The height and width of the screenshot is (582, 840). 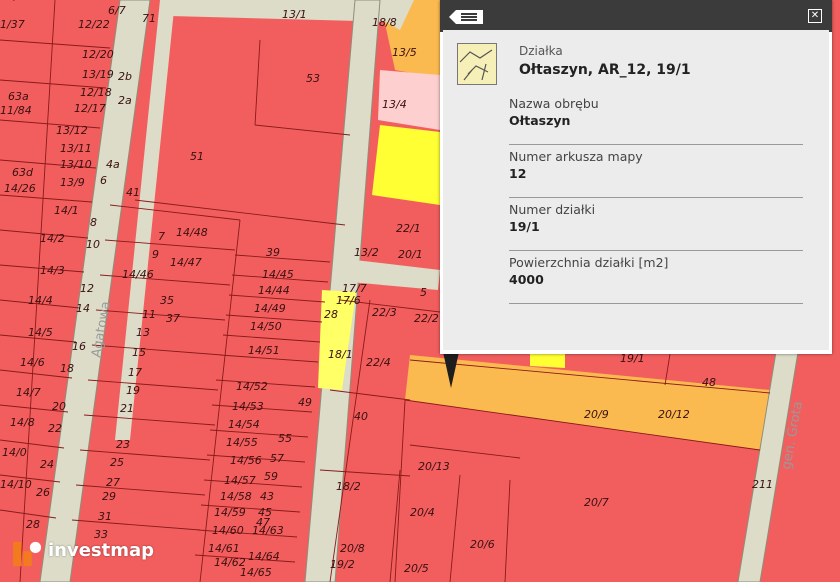 I want to click on parcel-label: 14/51, so click(x=264, y=350).